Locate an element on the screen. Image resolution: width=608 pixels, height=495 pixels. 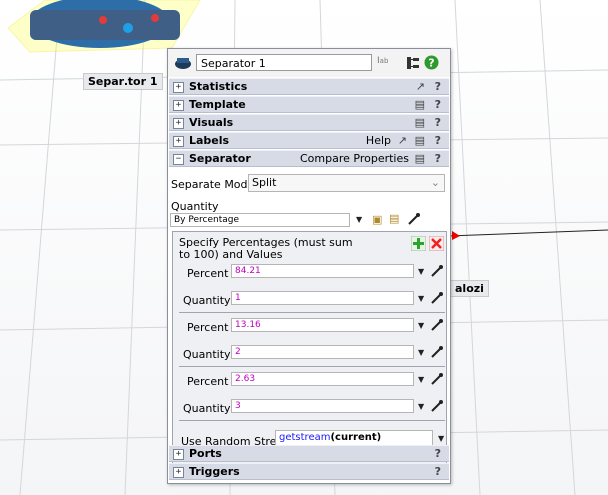
compare-properties-link: Compare Properties is located at coordinates (354, 158).